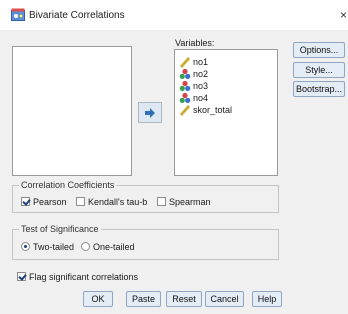 The height and width of the screenshot is (314, 348). I want to click on variable-name: no4, so click(201, 98).